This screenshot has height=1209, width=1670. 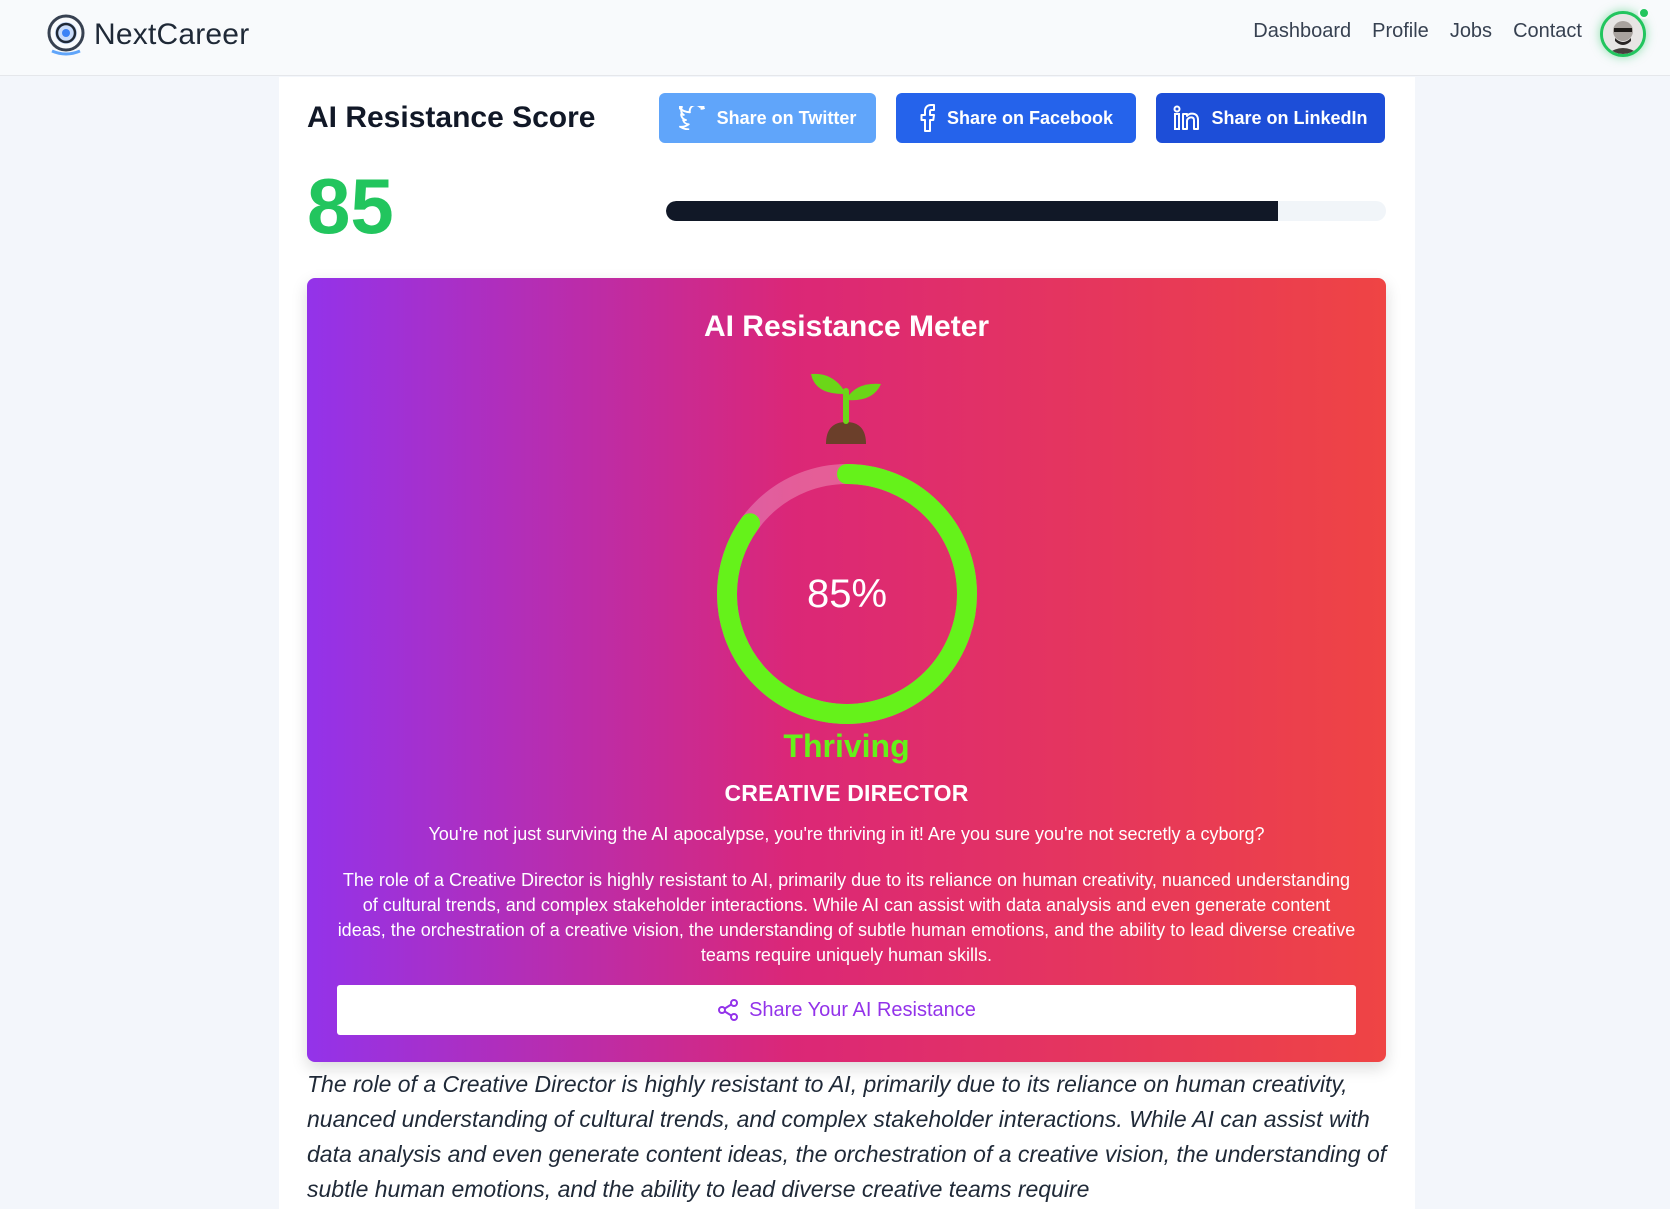 What do you see at coordinates (1289, 117) in the screenshot?
I see `share-linkedin-label: Share on LinkedIn` at bounding box center [1289, 117].